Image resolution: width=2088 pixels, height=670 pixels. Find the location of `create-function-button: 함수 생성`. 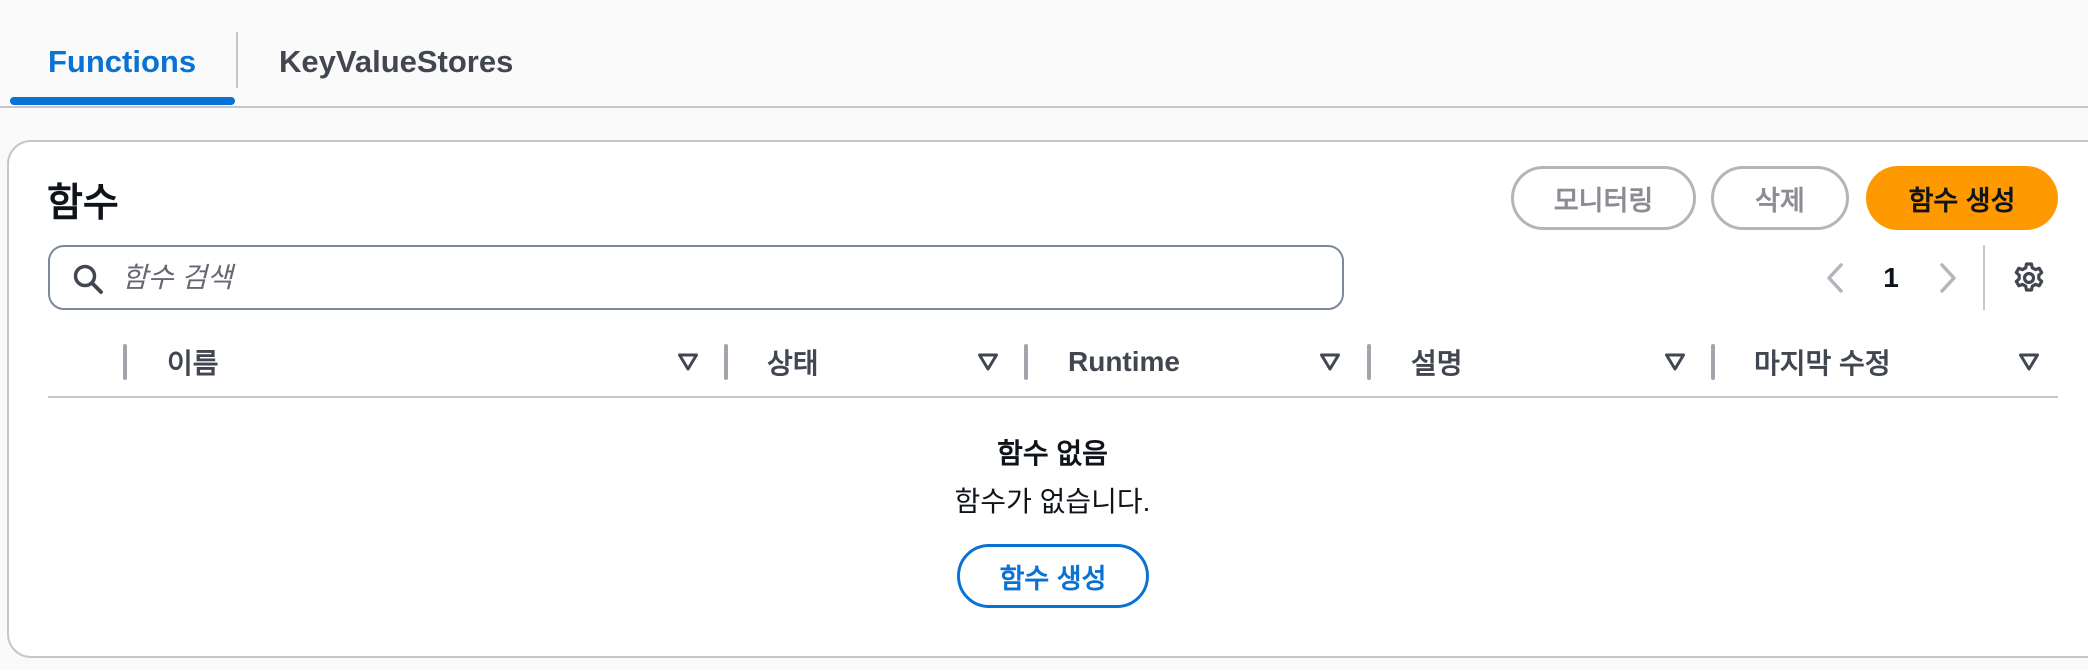

create-function-button: 함수 생성 is located at coordinates (1962, 198).